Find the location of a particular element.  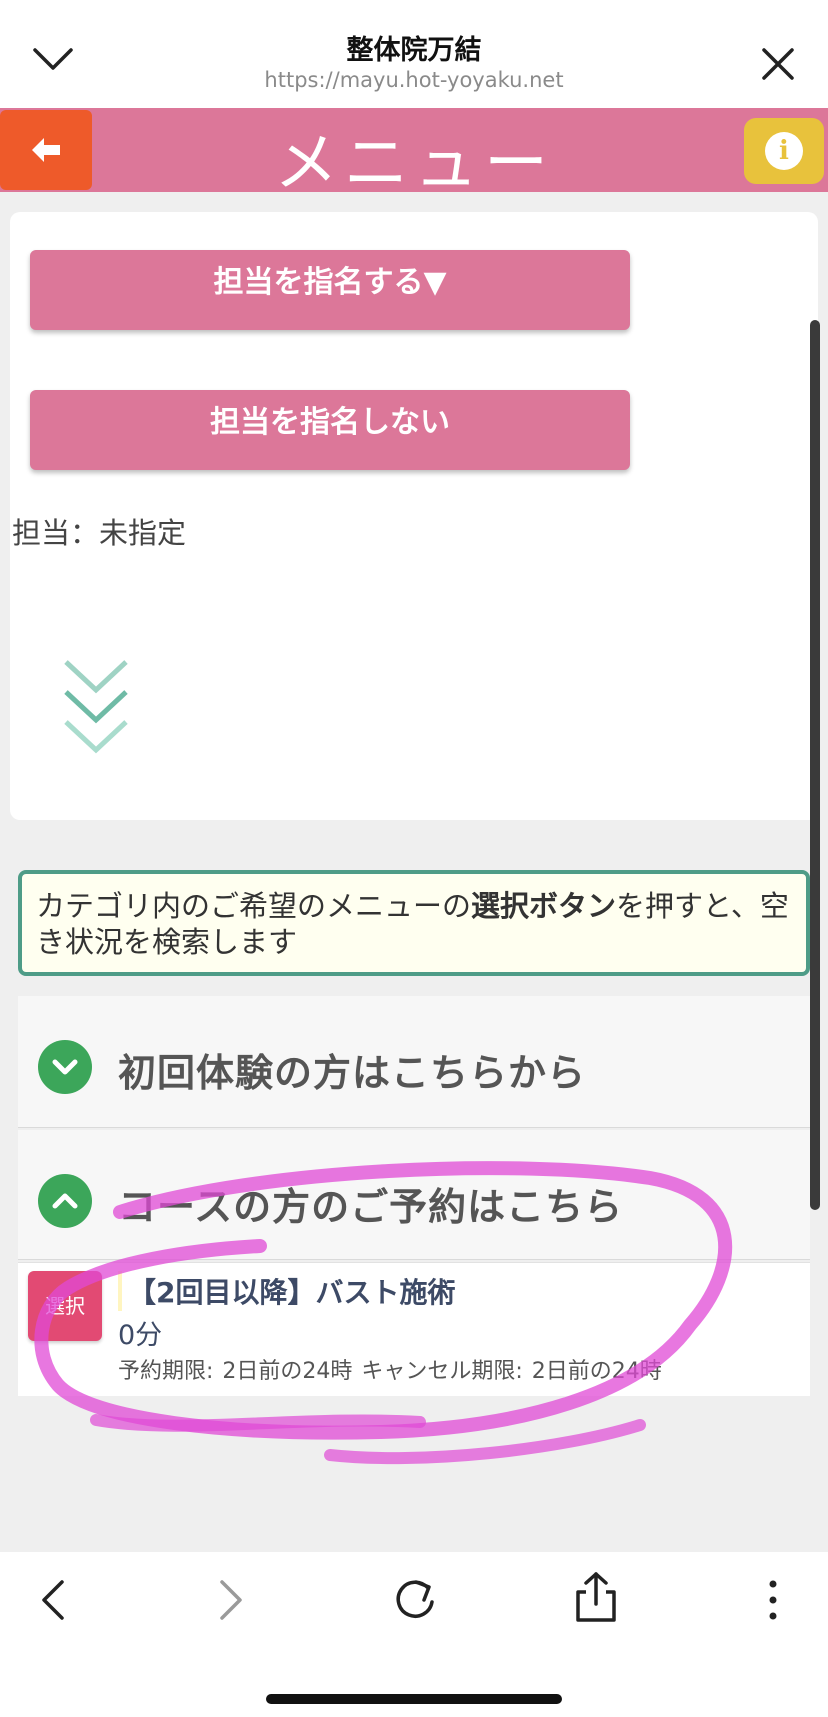

reload-icon is located at coordinates (415, 1599).